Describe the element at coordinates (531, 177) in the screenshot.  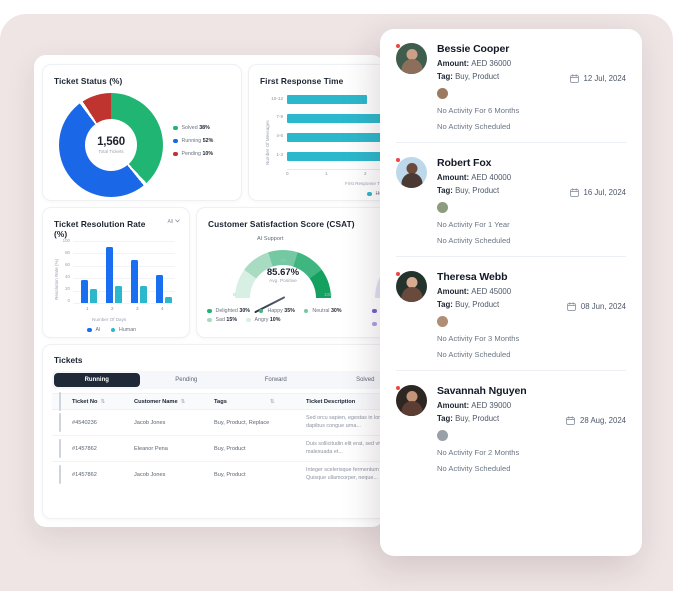
I see `contact-amount-line: Amount: AED 40000` at that location.